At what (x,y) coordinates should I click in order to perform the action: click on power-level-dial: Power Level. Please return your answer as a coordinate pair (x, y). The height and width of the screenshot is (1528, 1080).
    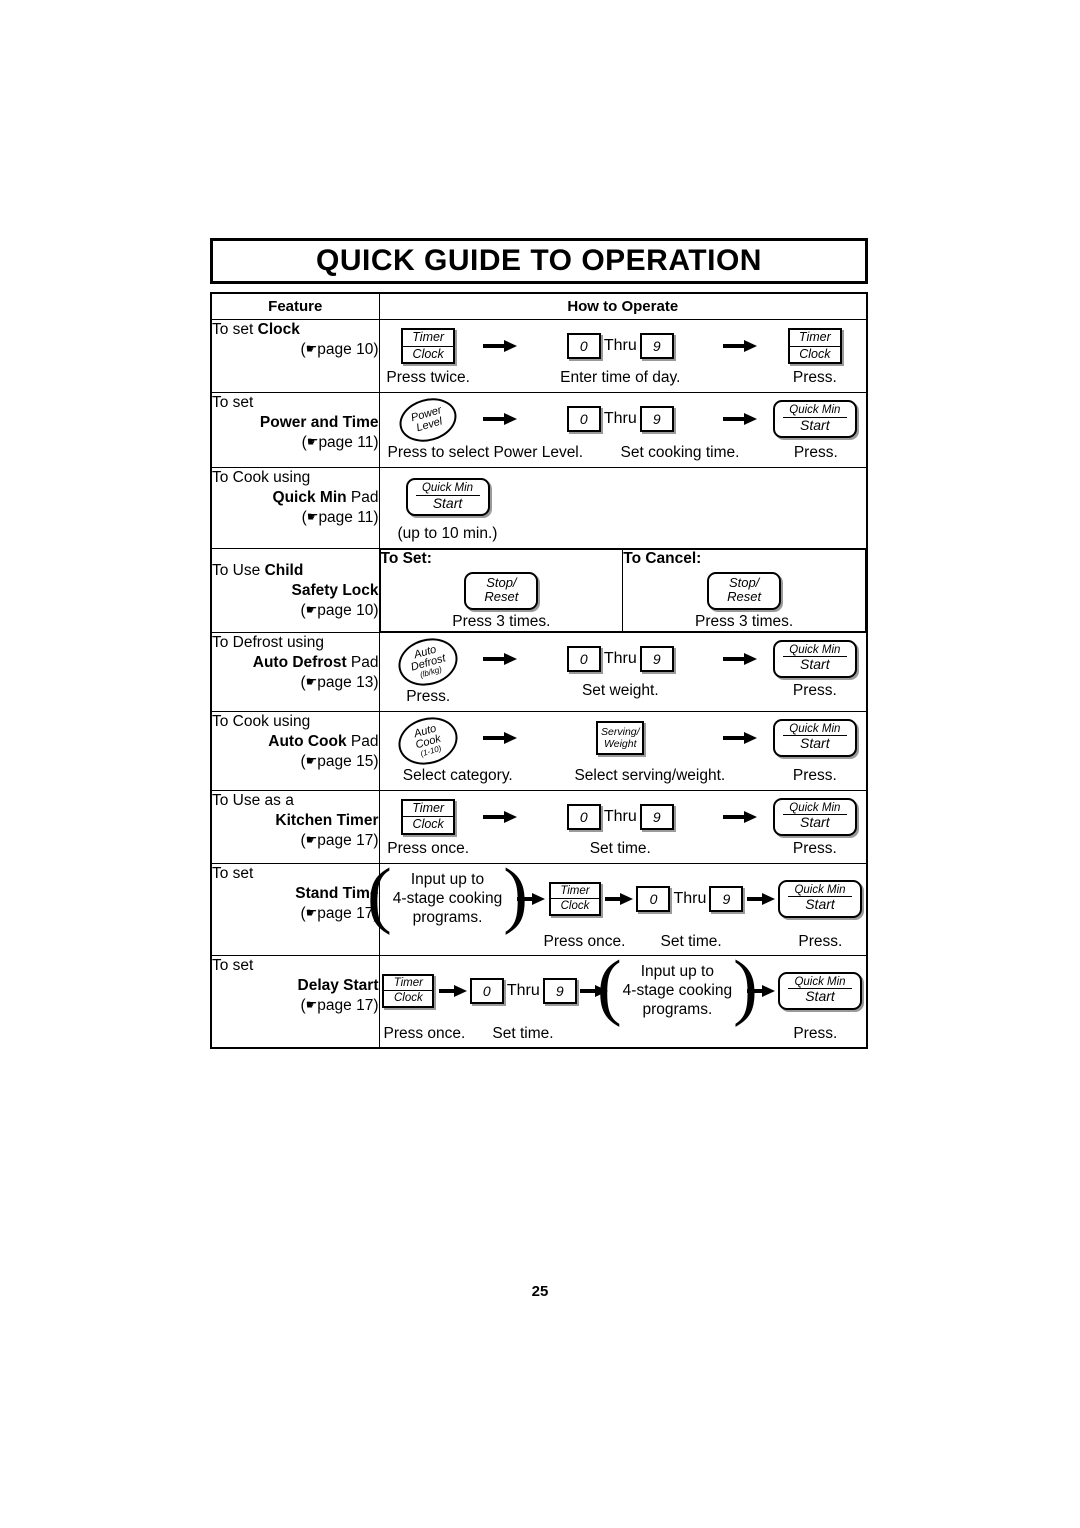
    Looking at the image, I should click on (428, 420).